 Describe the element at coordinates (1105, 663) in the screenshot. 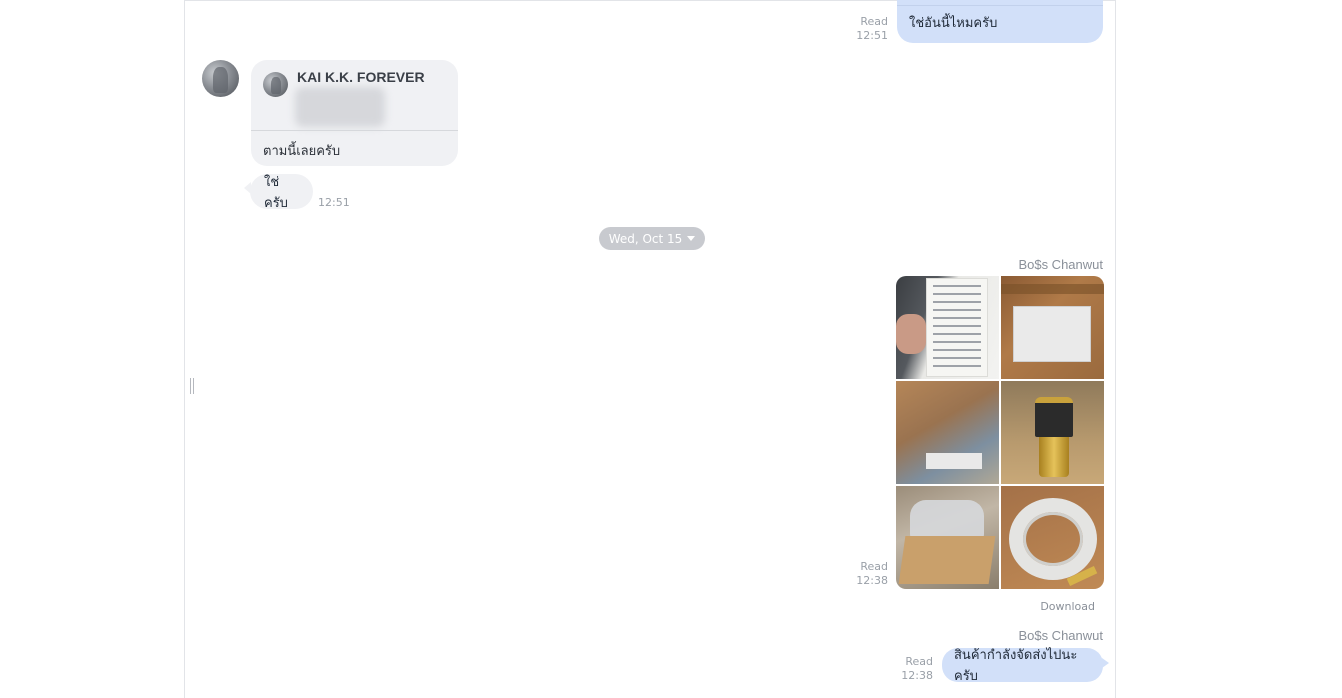

I see `bubble-tail` at that location.